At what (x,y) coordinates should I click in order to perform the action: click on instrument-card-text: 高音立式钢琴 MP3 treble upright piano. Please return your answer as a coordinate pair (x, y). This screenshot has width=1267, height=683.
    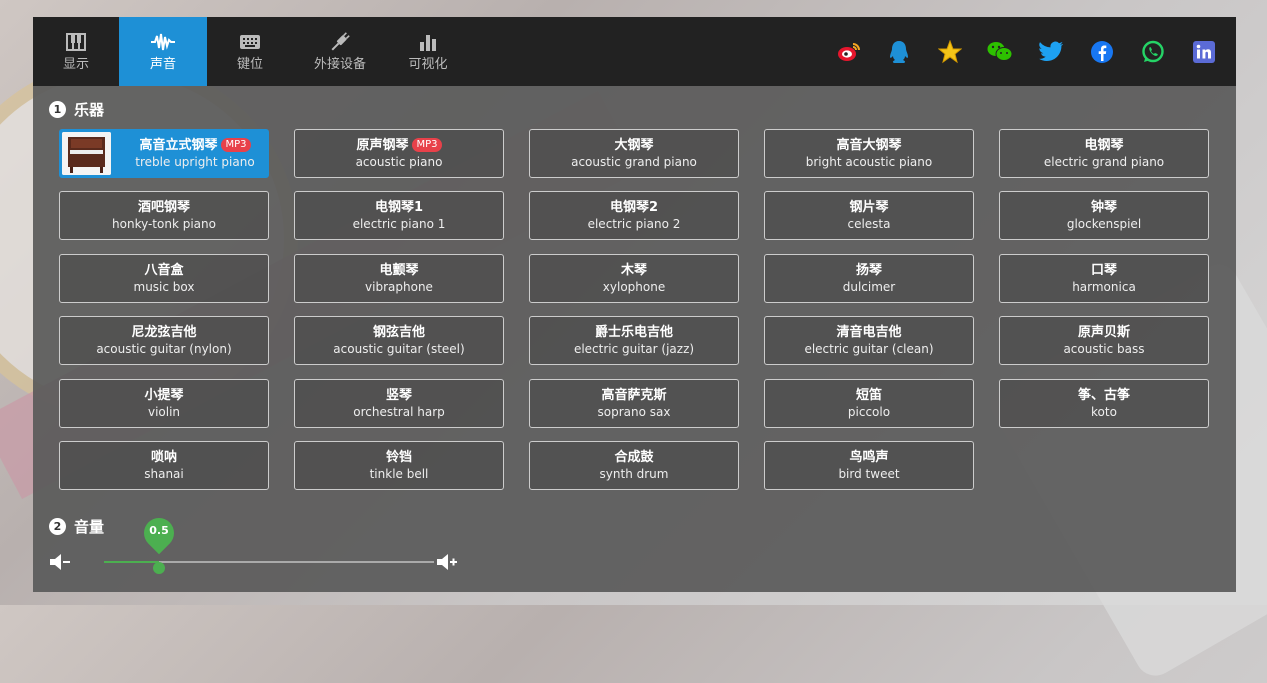
    Looking at the image, I should click on (195, 153).